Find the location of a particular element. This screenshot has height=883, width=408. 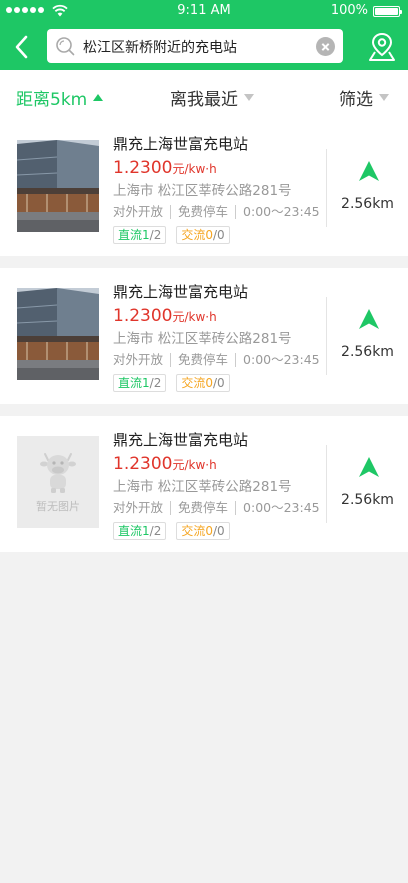

map-pin-icon is located at coordinates (382, 47).